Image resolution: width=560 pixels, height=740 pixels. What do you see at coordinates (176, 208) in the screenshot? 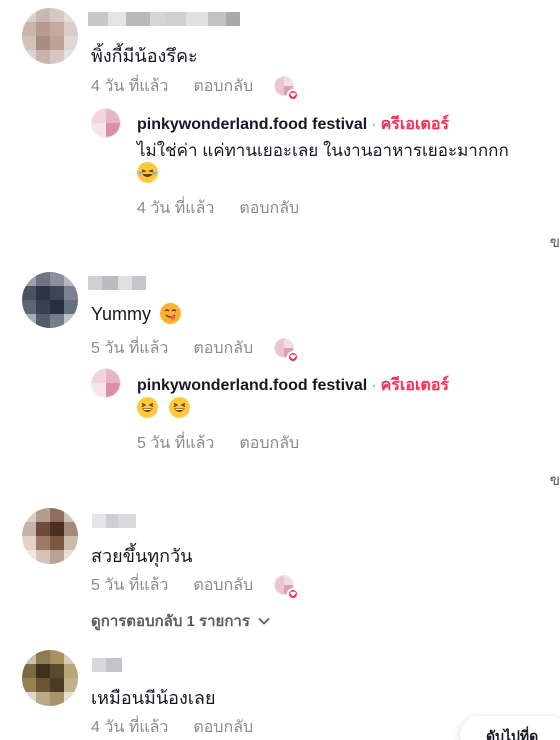
I see `reply-time: 4 วัน ที่แล้ว` at bounding box center [176, 208].